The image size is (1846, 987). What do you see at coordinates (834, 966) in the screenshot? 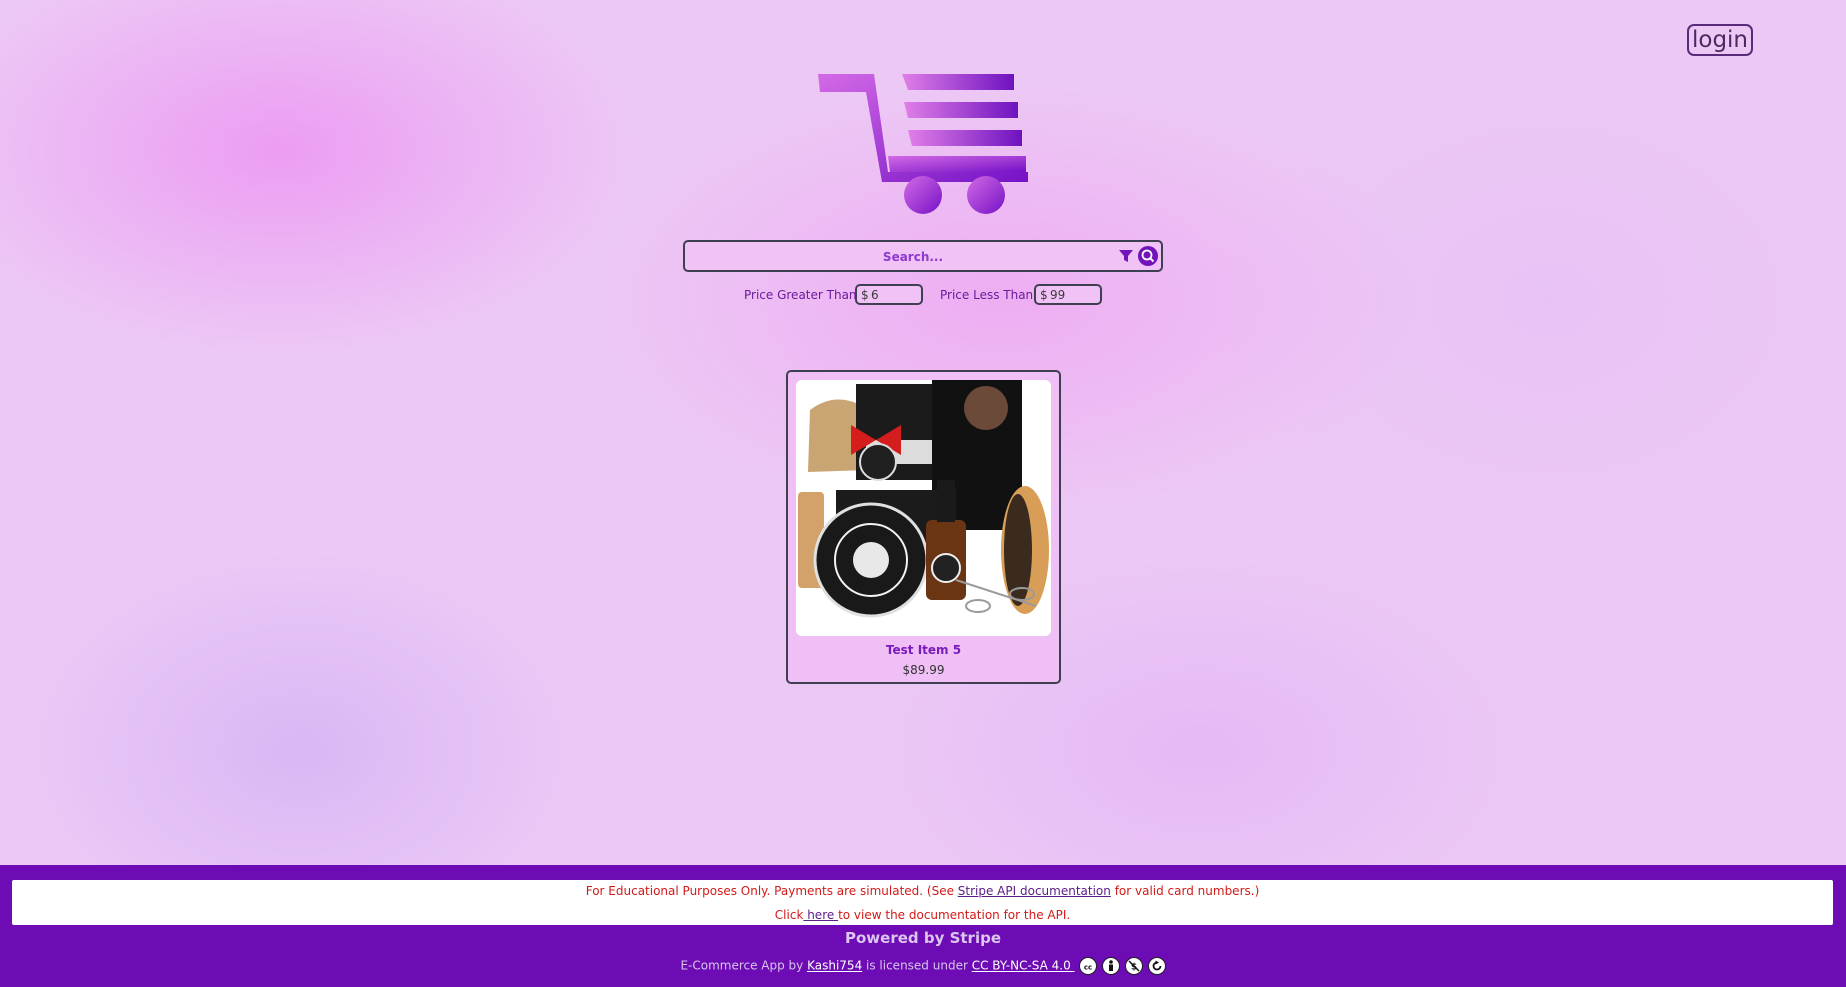
I see `author-link: Kashi754` at bounding box center [834, 966].